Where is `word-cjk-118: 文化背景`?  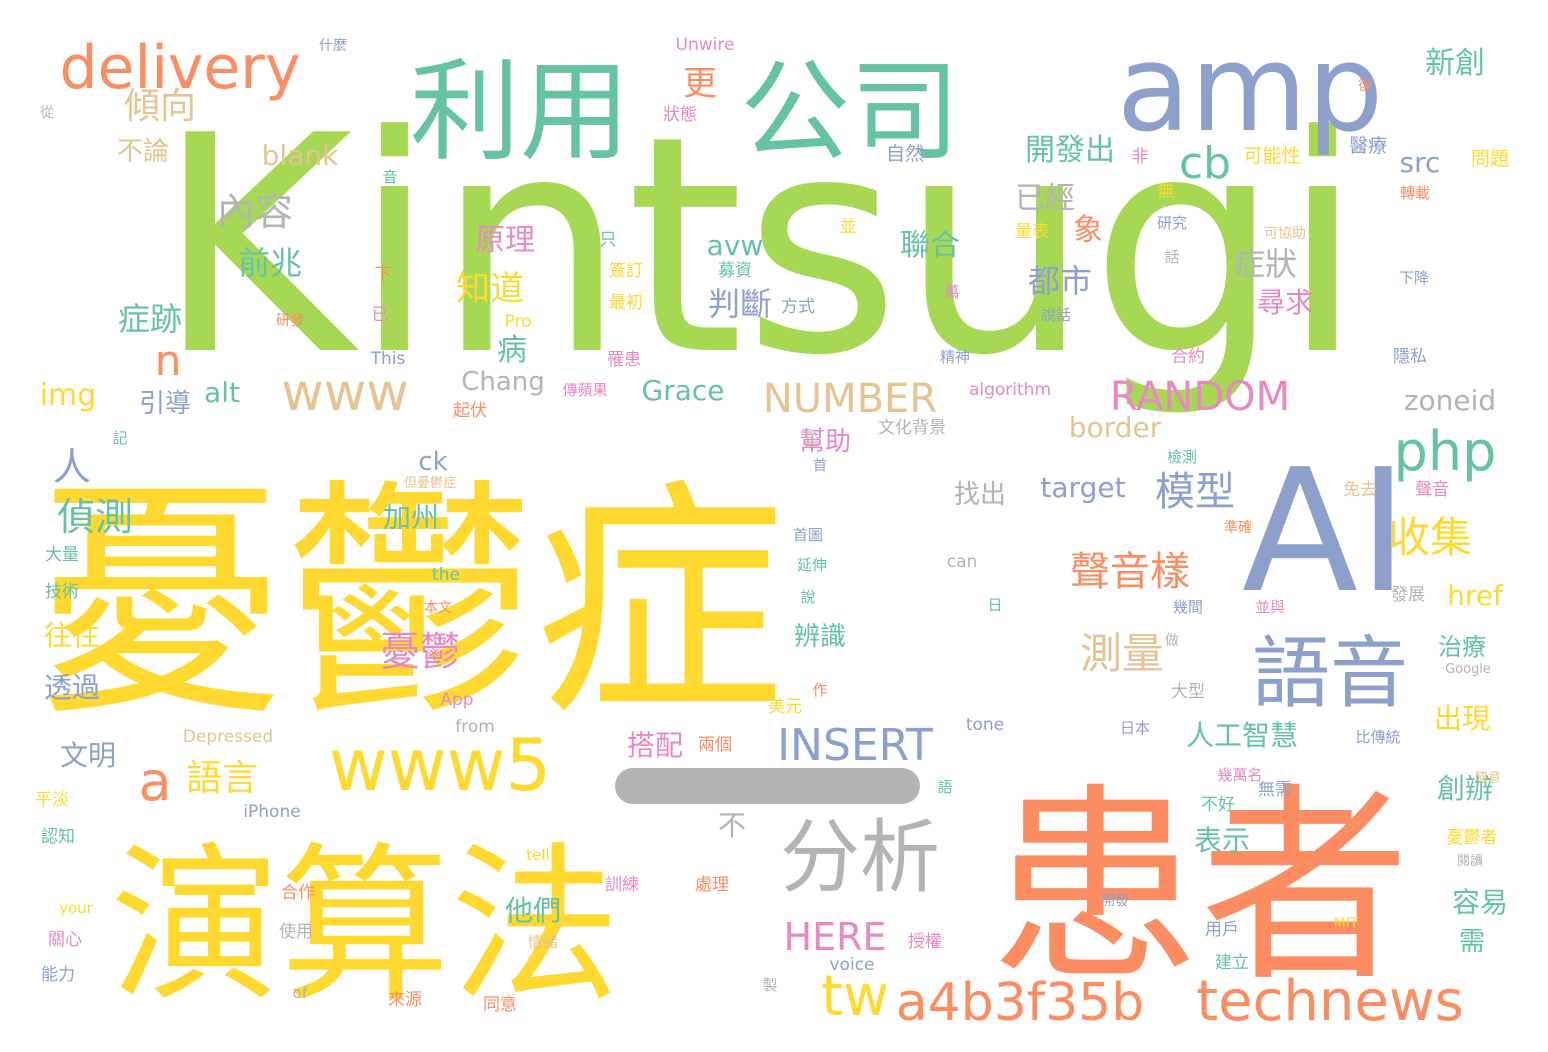
word-cjk-118: 文化背景 is located at coordinates (912, 428).